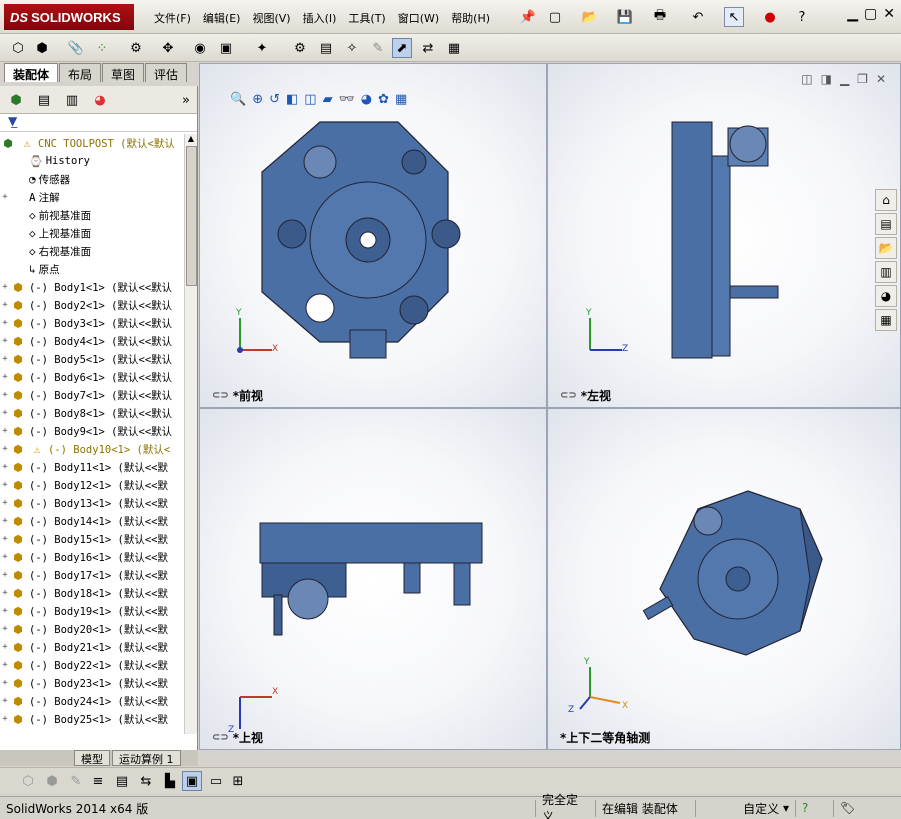 The width and height of the screenshot is (901, 819). What do you see at coordinates (590, 17) in the screenshot?
I see `open-folder-icon: 📂` at bounding box center [590, 17].